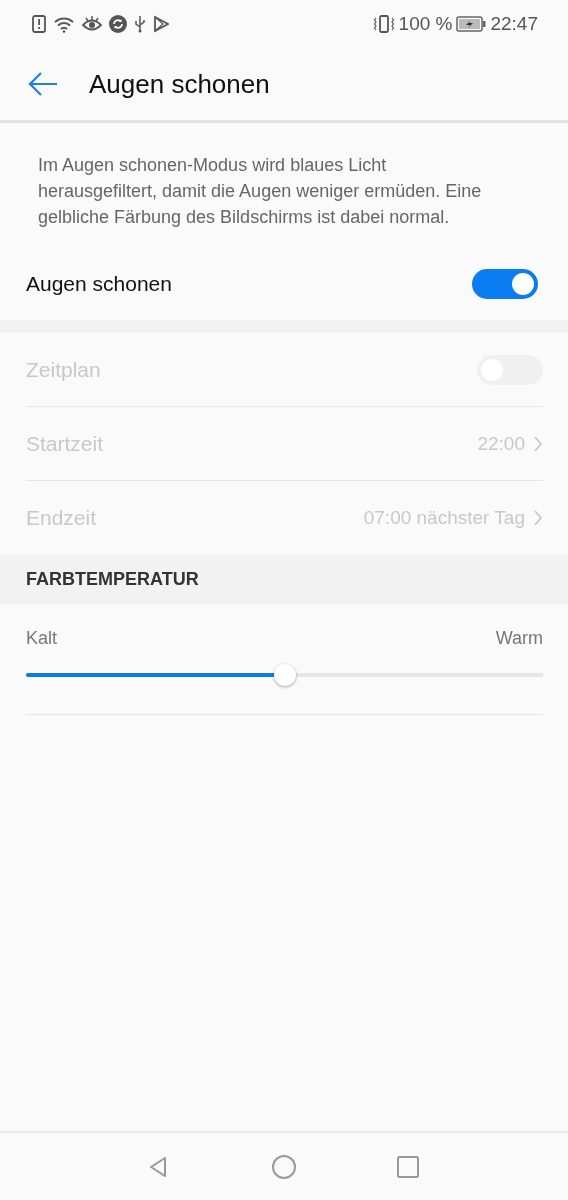 The image size is (568, 1200). I want to click on sim-alert-icon, so click(39, 24).